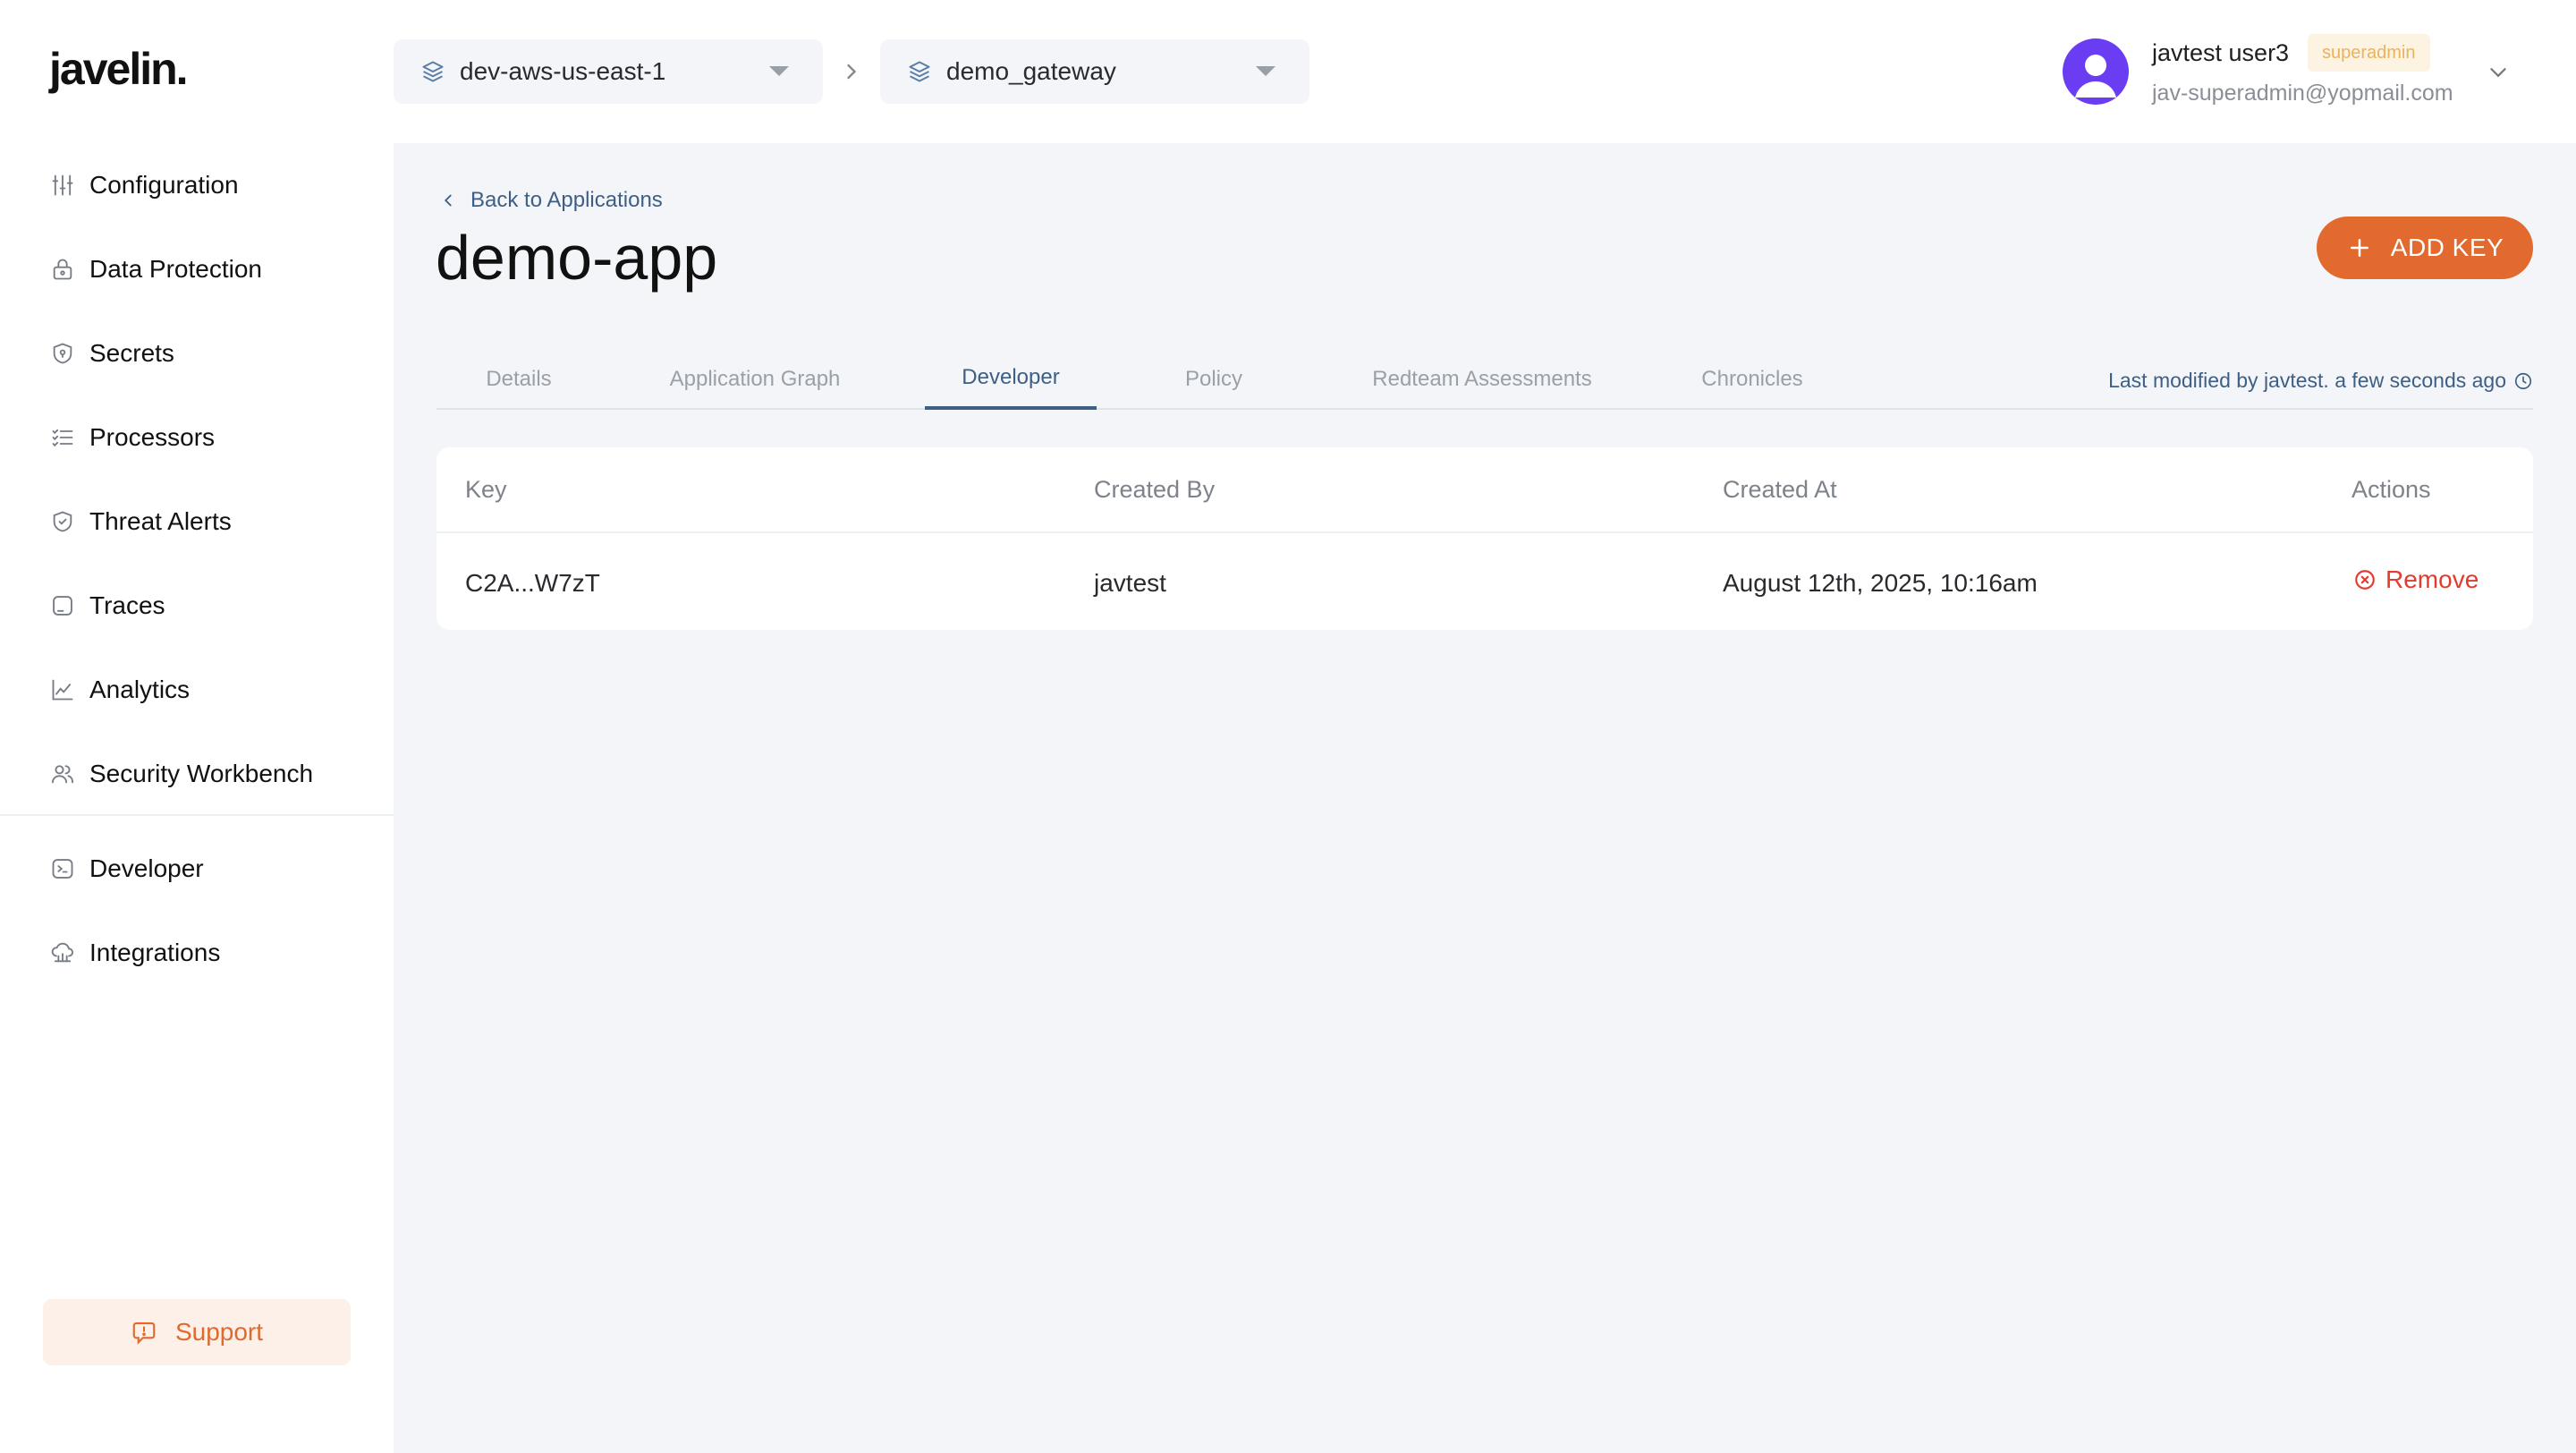 This screenshot has width=2576, height=1453. What do you see at coordinates (2391, 489) in the screenshot?
I see `column-header-actions: Actions` at bounding box center [2391, 489].